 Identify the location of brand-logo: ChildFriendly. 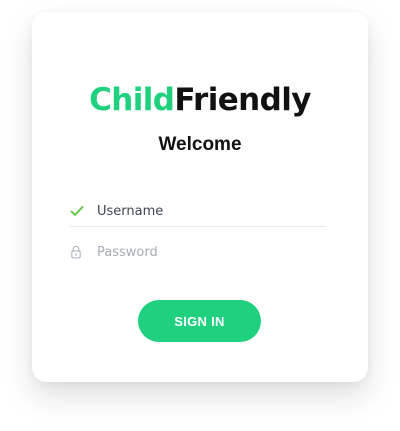
(200, 100).